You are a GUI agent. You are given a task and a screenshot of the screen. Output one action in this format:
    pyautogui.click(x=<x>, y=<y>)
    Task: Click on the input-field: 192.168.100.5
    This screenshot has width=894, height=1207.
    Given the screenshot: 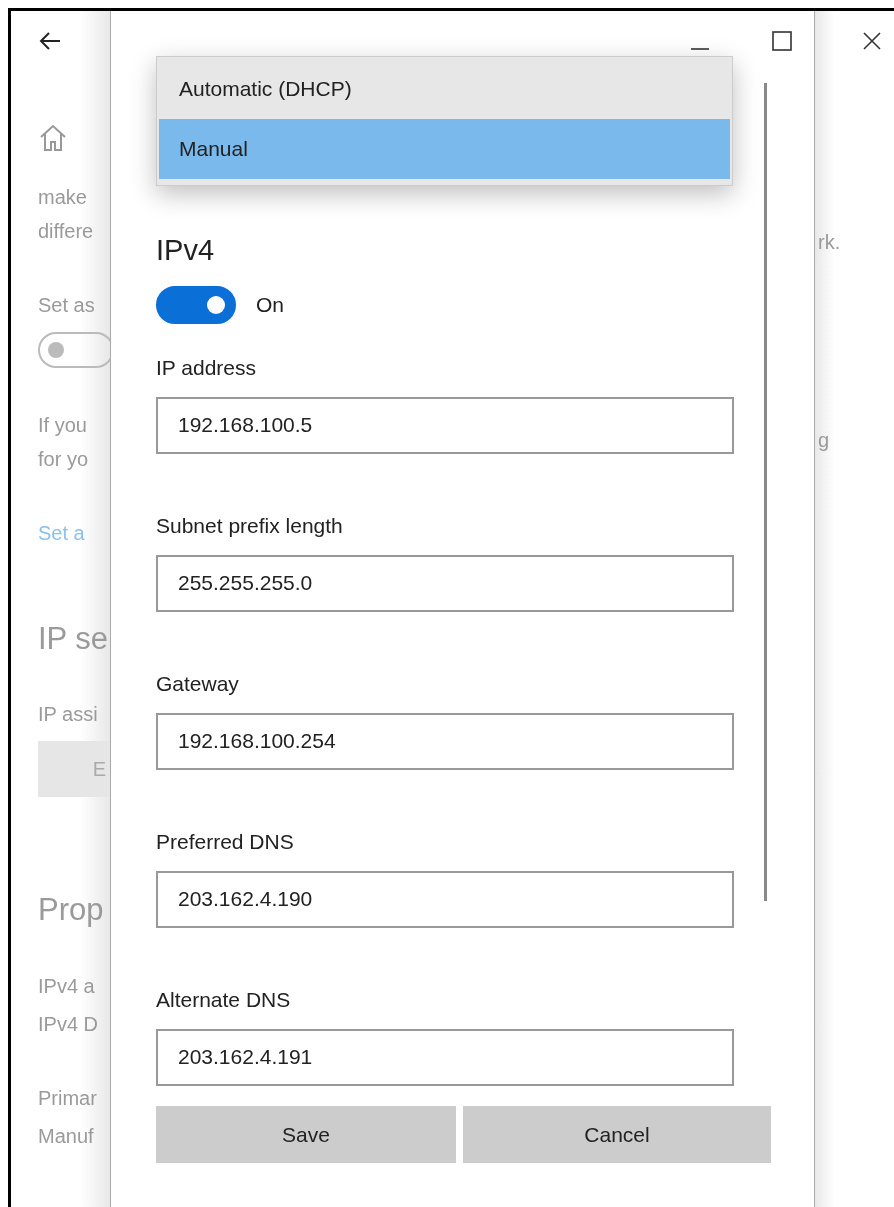 What is the action you would take?
    pyautogui.click(x=445, y=425)
    